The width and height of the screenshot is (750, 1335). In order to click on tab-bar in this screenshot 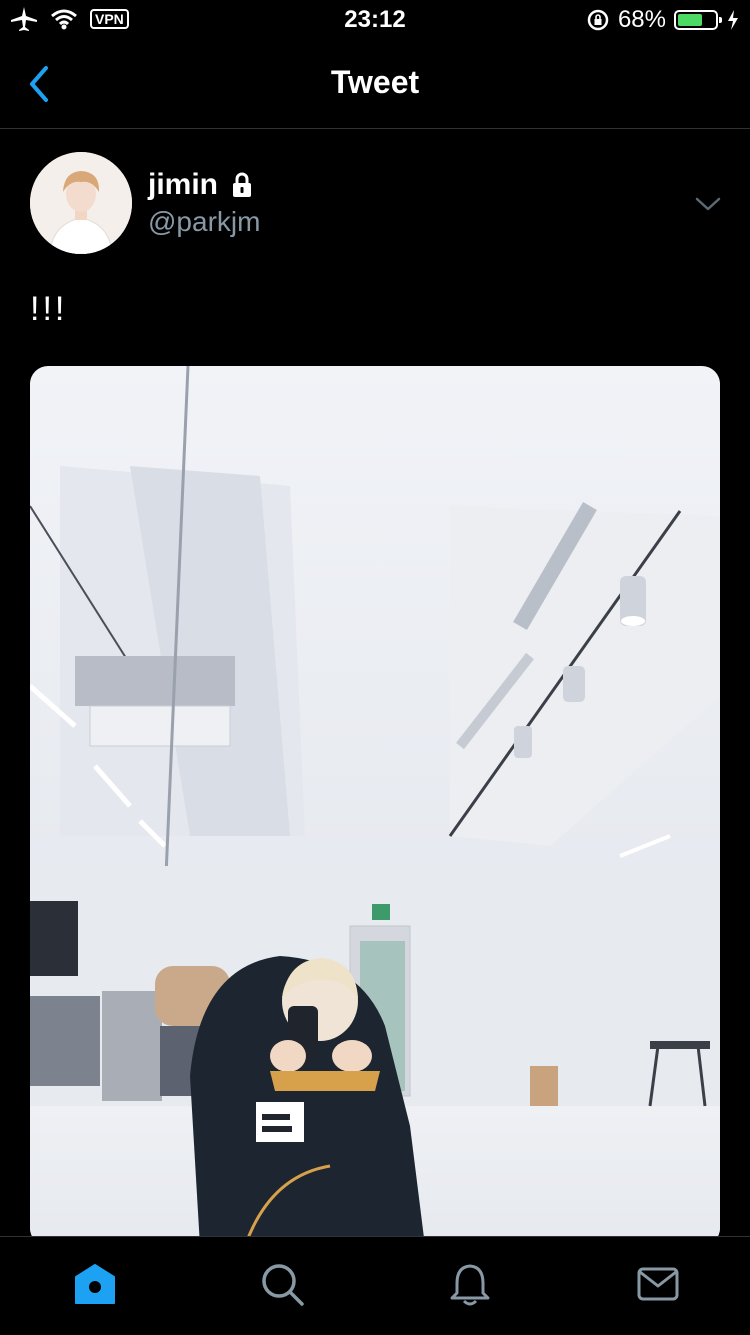, I will do `click(375, 1285)`.